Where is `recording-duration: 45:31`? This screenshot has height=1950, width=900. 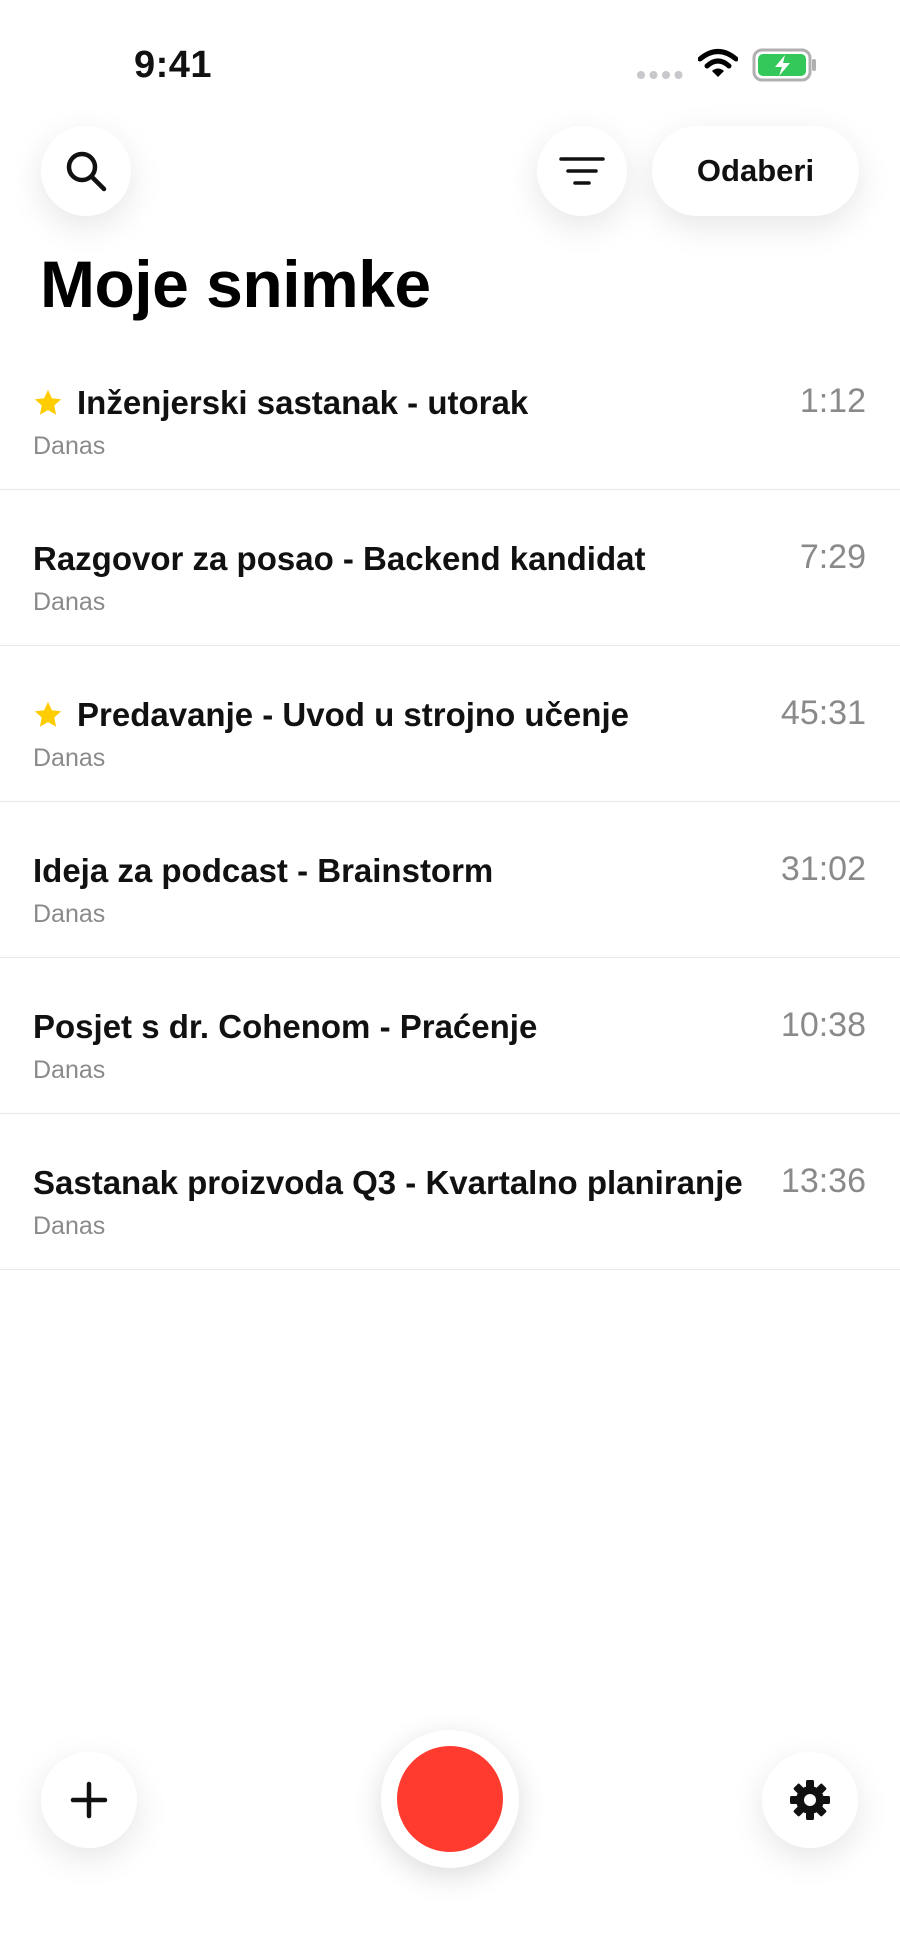
recording-duration: 45:31 is located at coordinates (823, 713).